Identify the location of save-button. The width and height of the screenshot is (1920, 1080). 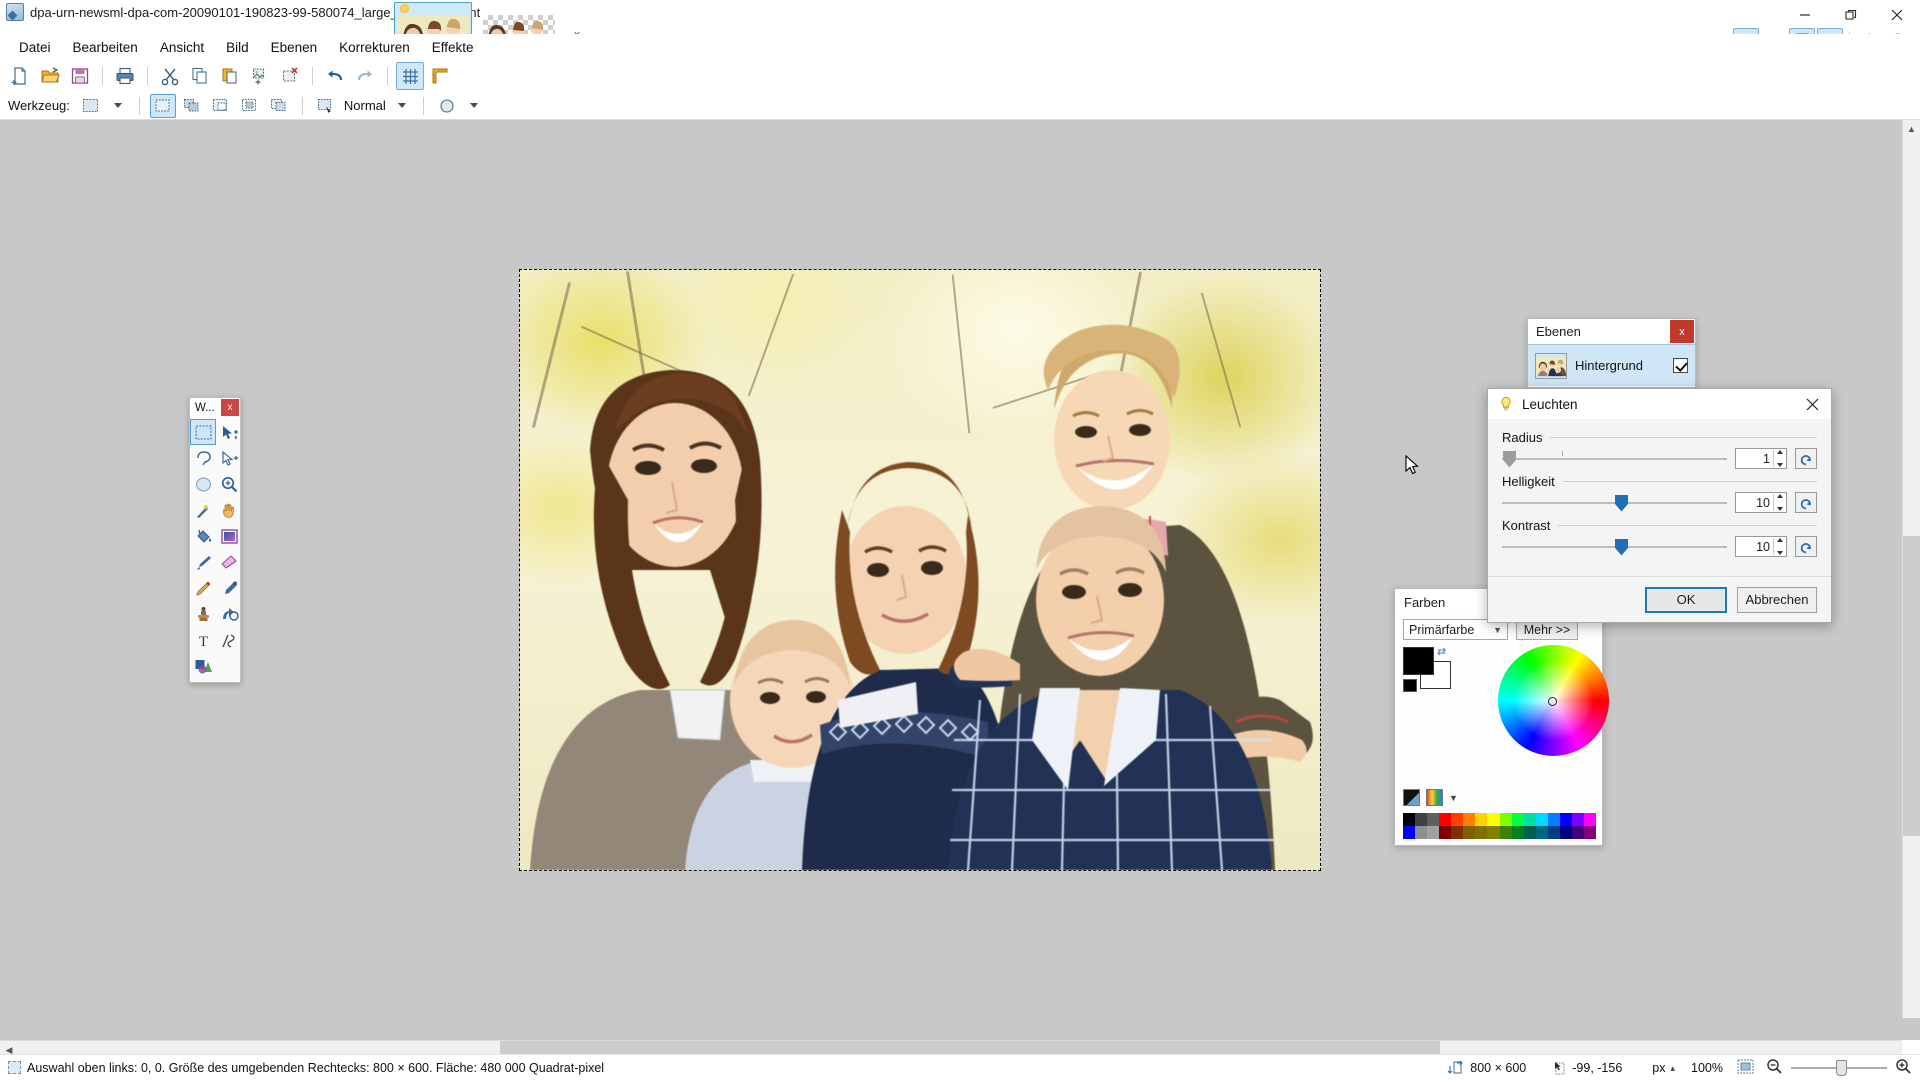
(80, 76).